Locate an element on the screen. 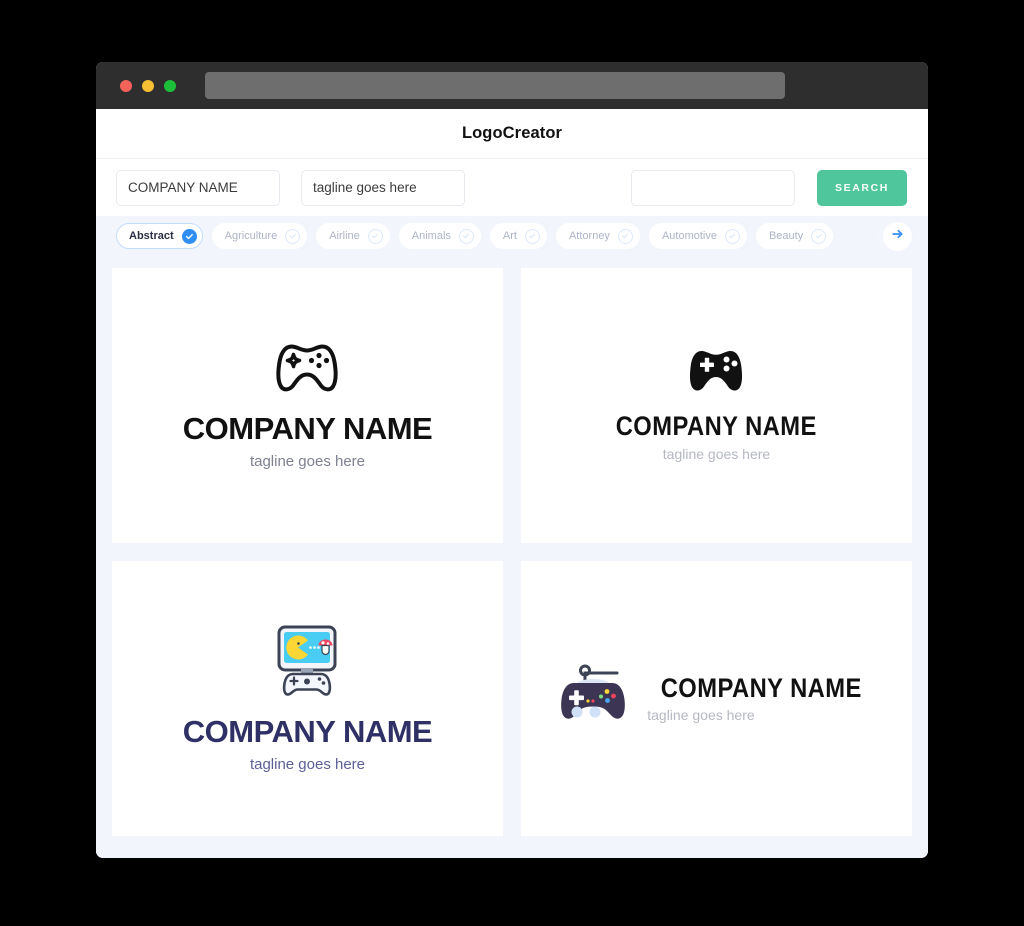 The height and width of the screenshot is (926, 1024). chip-label: Automotive is located at coordinates (689, 236).